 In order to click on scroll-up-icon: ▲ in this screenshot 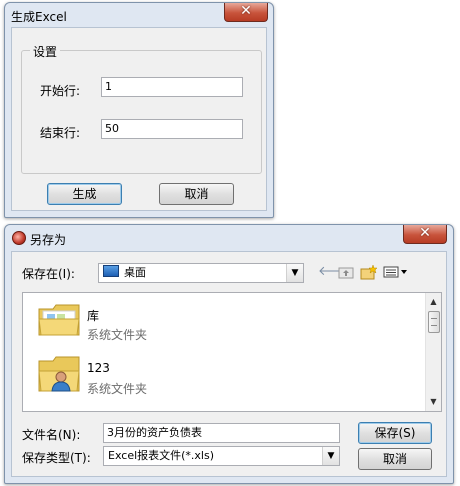, I will do `click(433, 302)`.